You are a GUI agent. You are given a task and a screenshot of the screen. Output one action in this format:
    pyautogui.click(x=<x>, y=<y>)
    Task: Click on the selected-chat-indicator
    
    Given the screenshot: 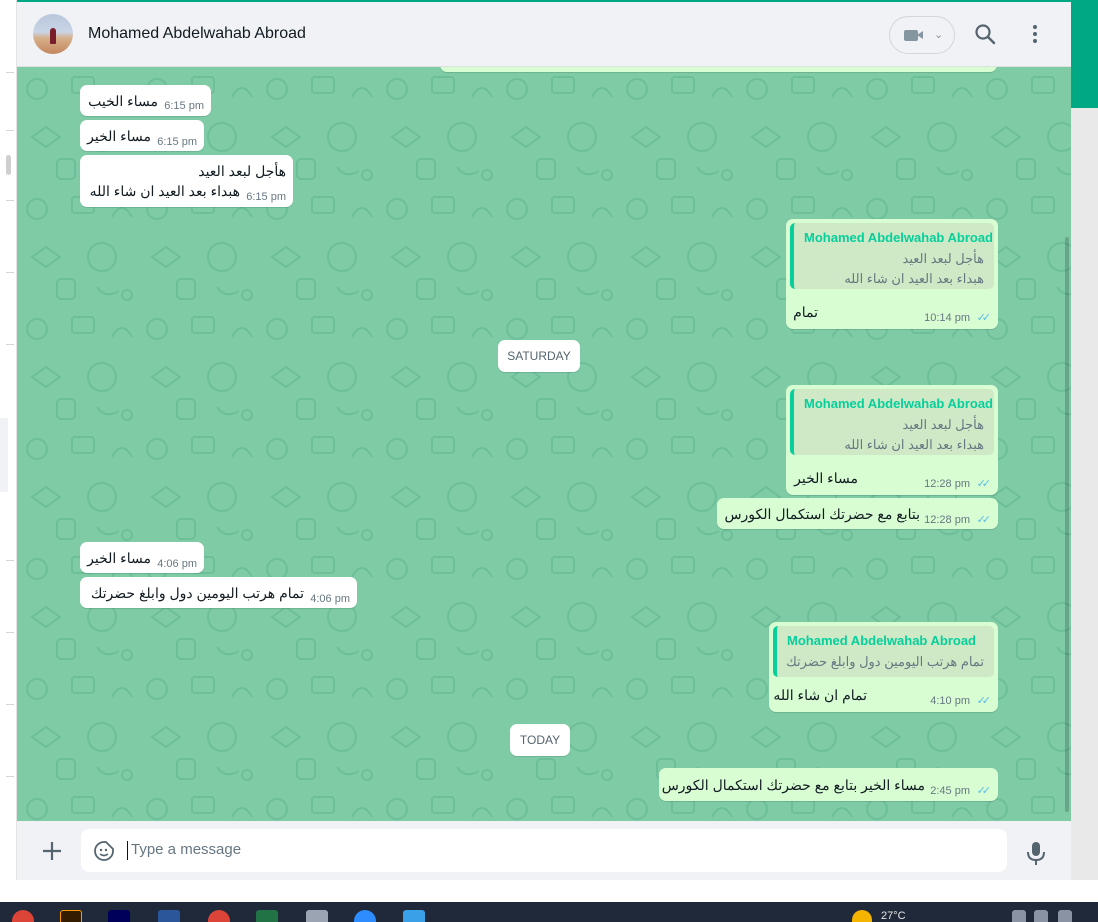 What is the action you would take?
    pyautogui.click(x=4, y=455)
    